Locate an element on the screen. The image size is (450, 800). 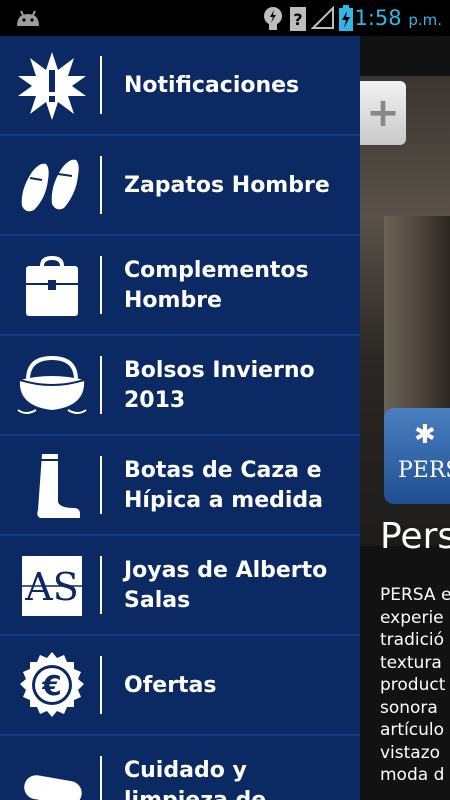
menu-item-ofertas: € Ofertas is located at coordinates (180, 686).